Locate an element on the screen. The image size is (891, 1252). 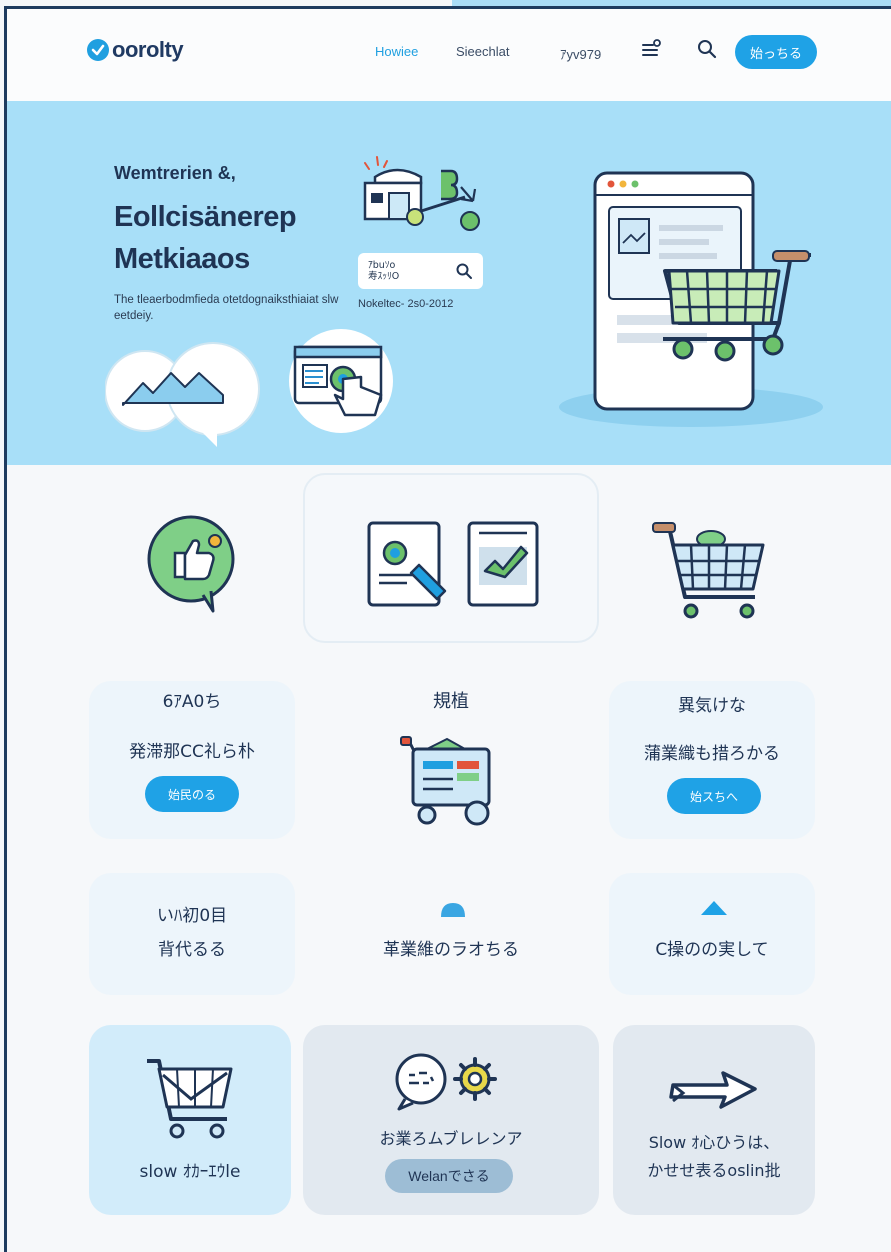
document-pen-icon is located at coordinates (409, 565).